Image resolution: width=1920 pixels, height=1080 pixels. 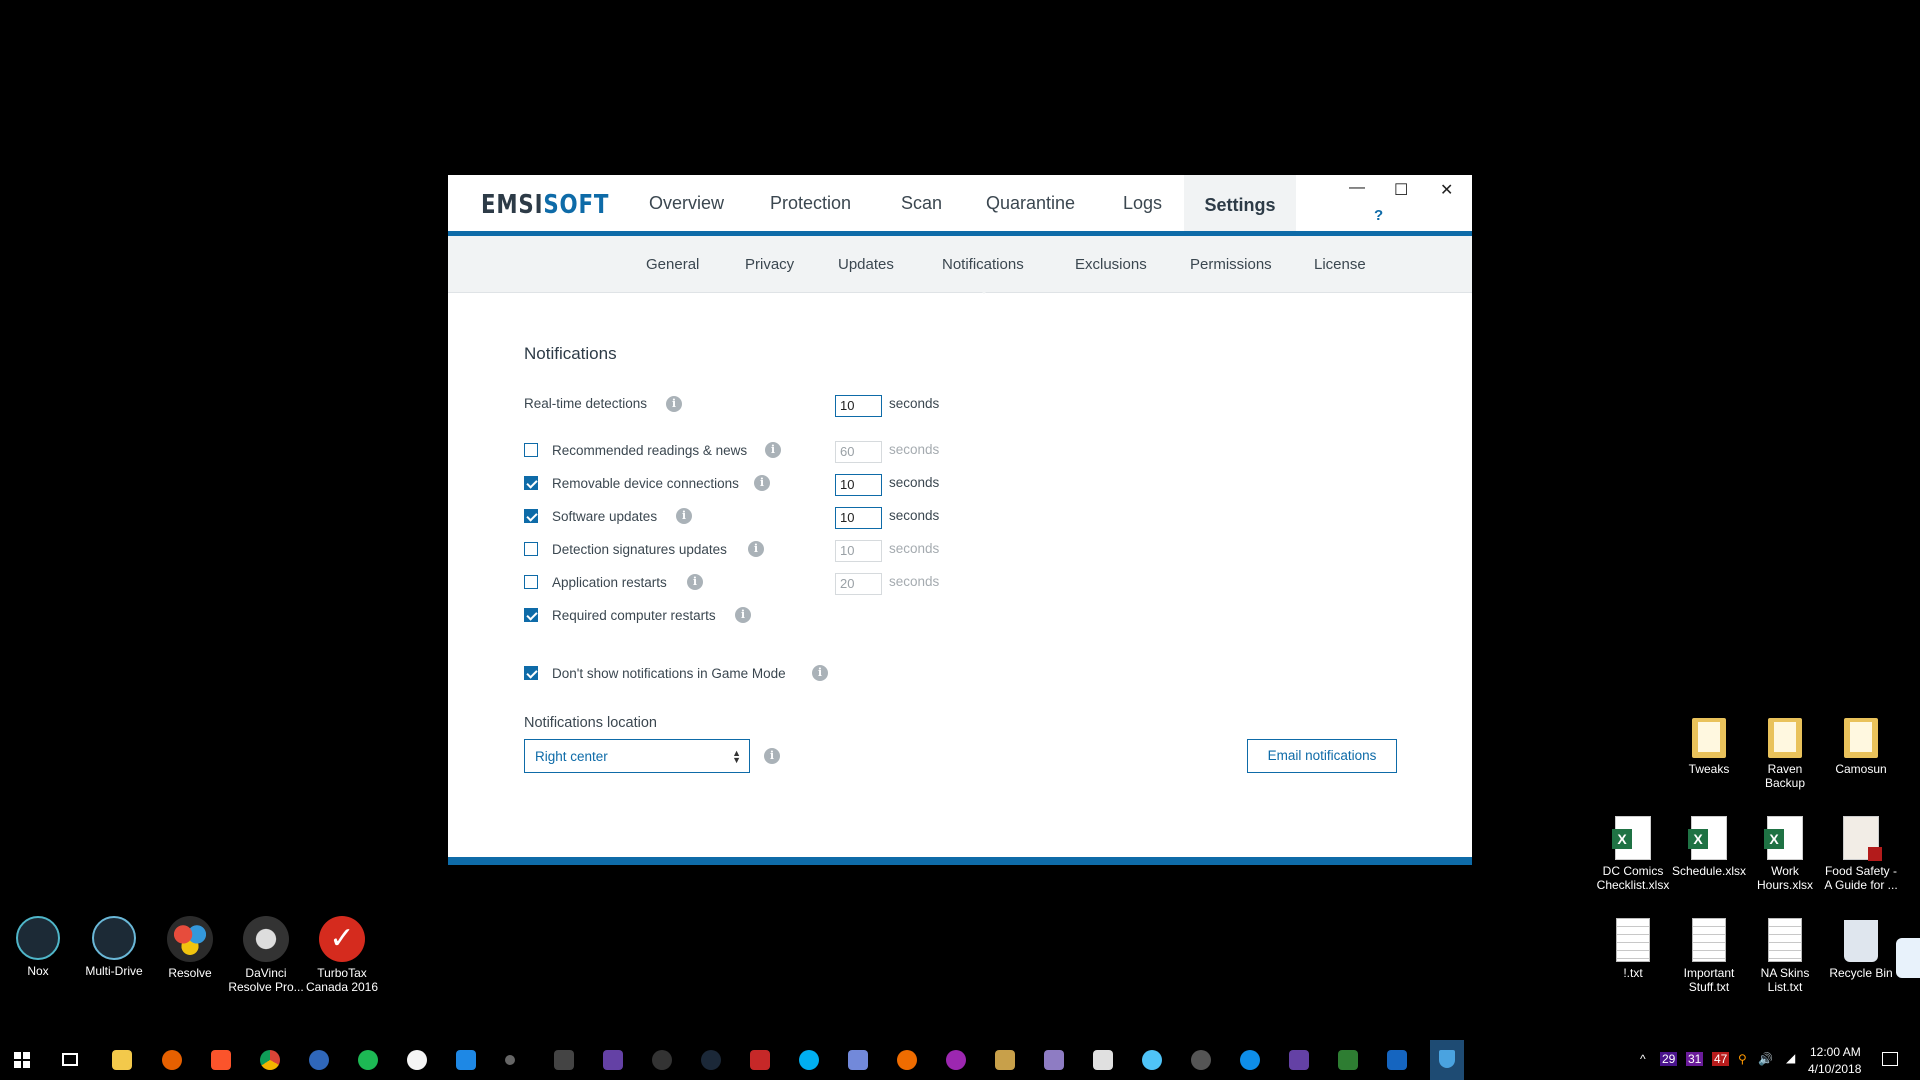 I want to click on nav-overview: Overview, so click(x=686, y=203).